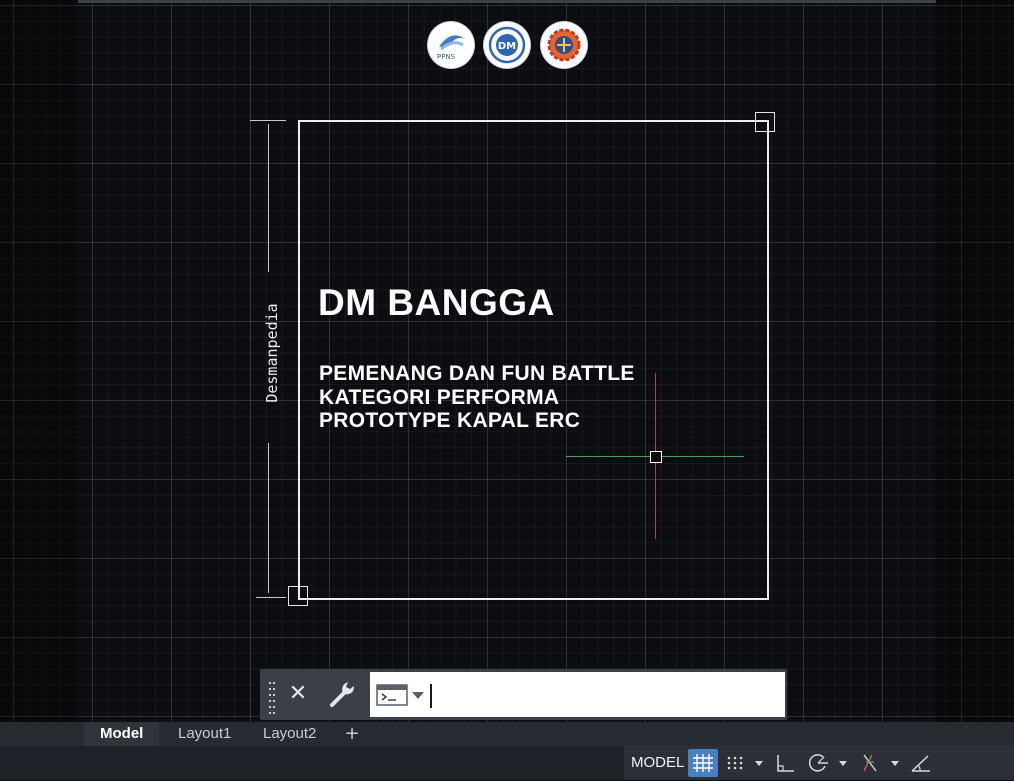  I want to click on status-toggles: MODEL, so click(819, 763).